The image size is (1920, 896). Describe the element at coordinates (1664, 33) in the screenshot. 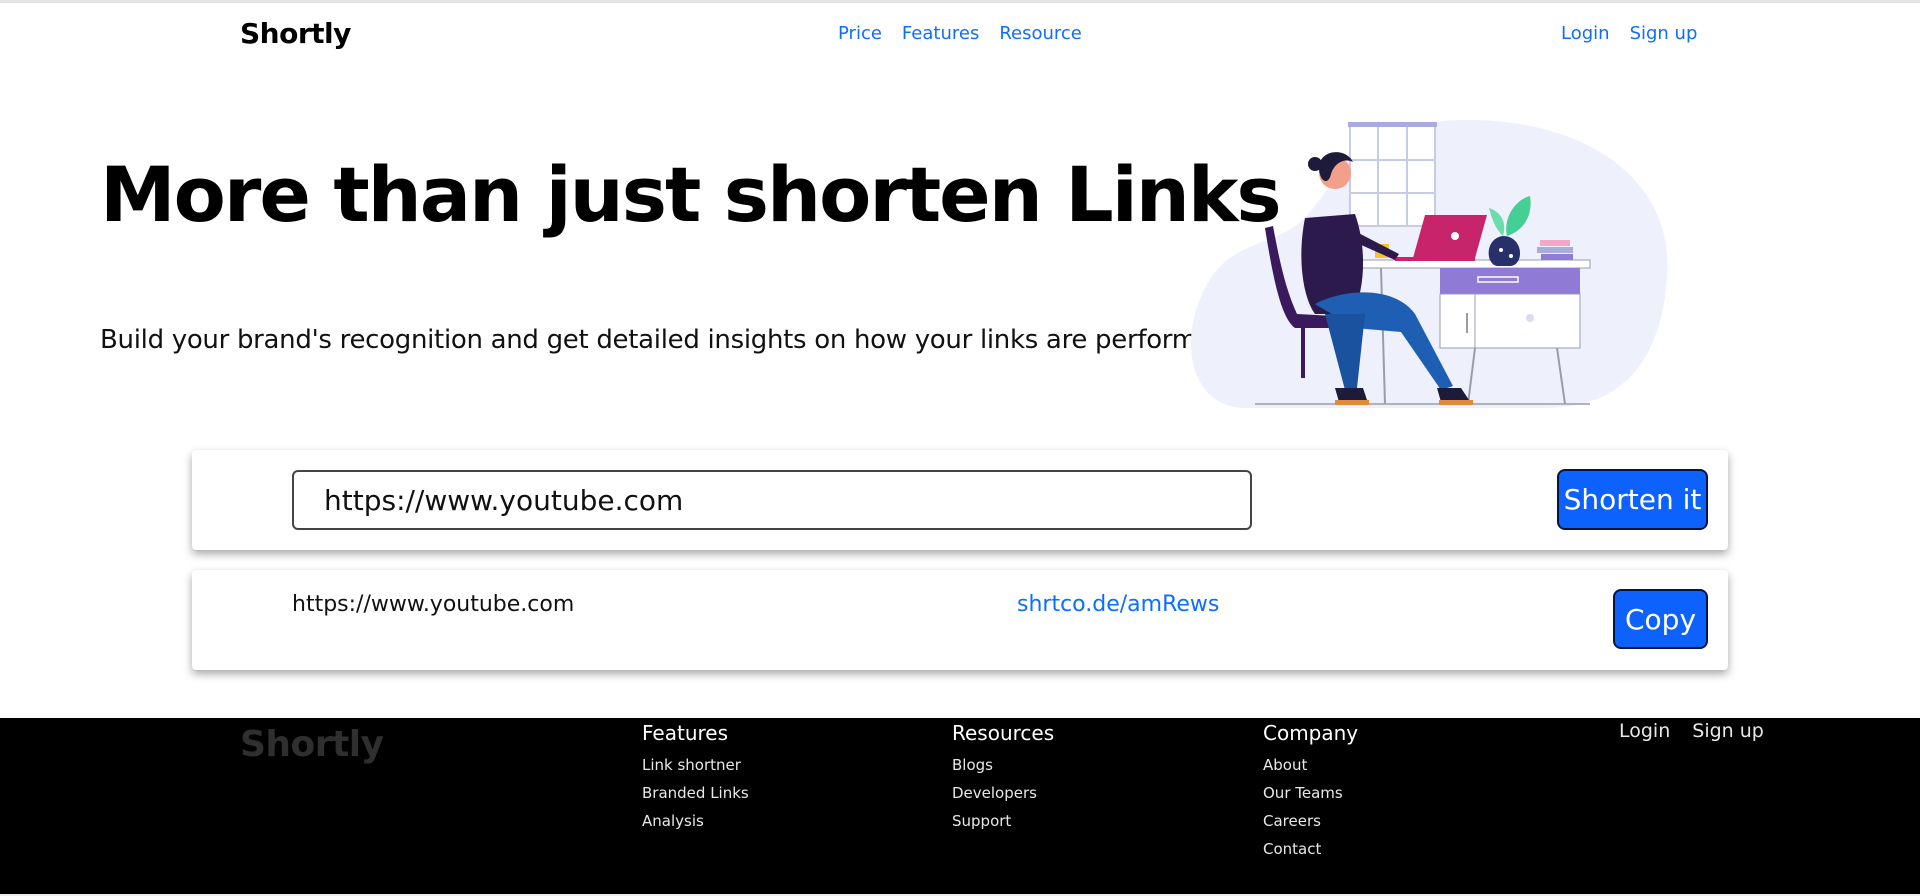

I see `signup-link: Sign up` at that location.